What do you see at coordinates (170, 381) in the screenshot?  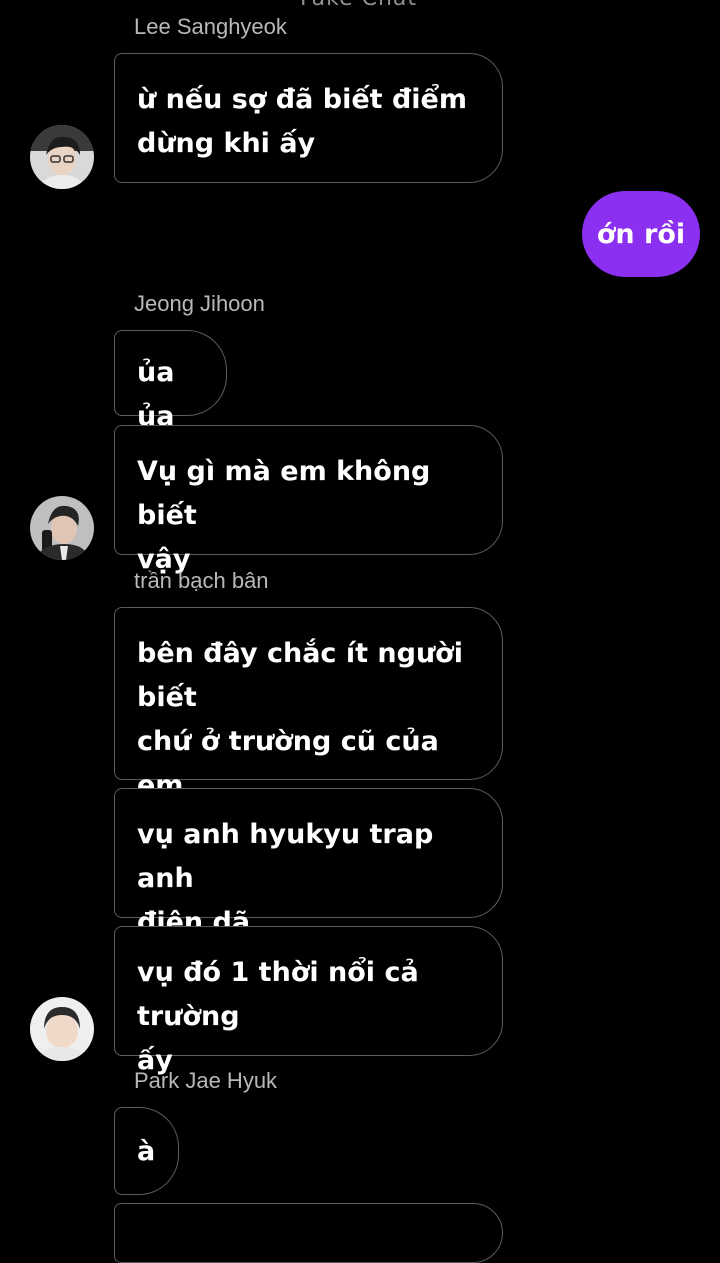 I see `message-bubble: ủa ủa` at bounding box center [170, 381].